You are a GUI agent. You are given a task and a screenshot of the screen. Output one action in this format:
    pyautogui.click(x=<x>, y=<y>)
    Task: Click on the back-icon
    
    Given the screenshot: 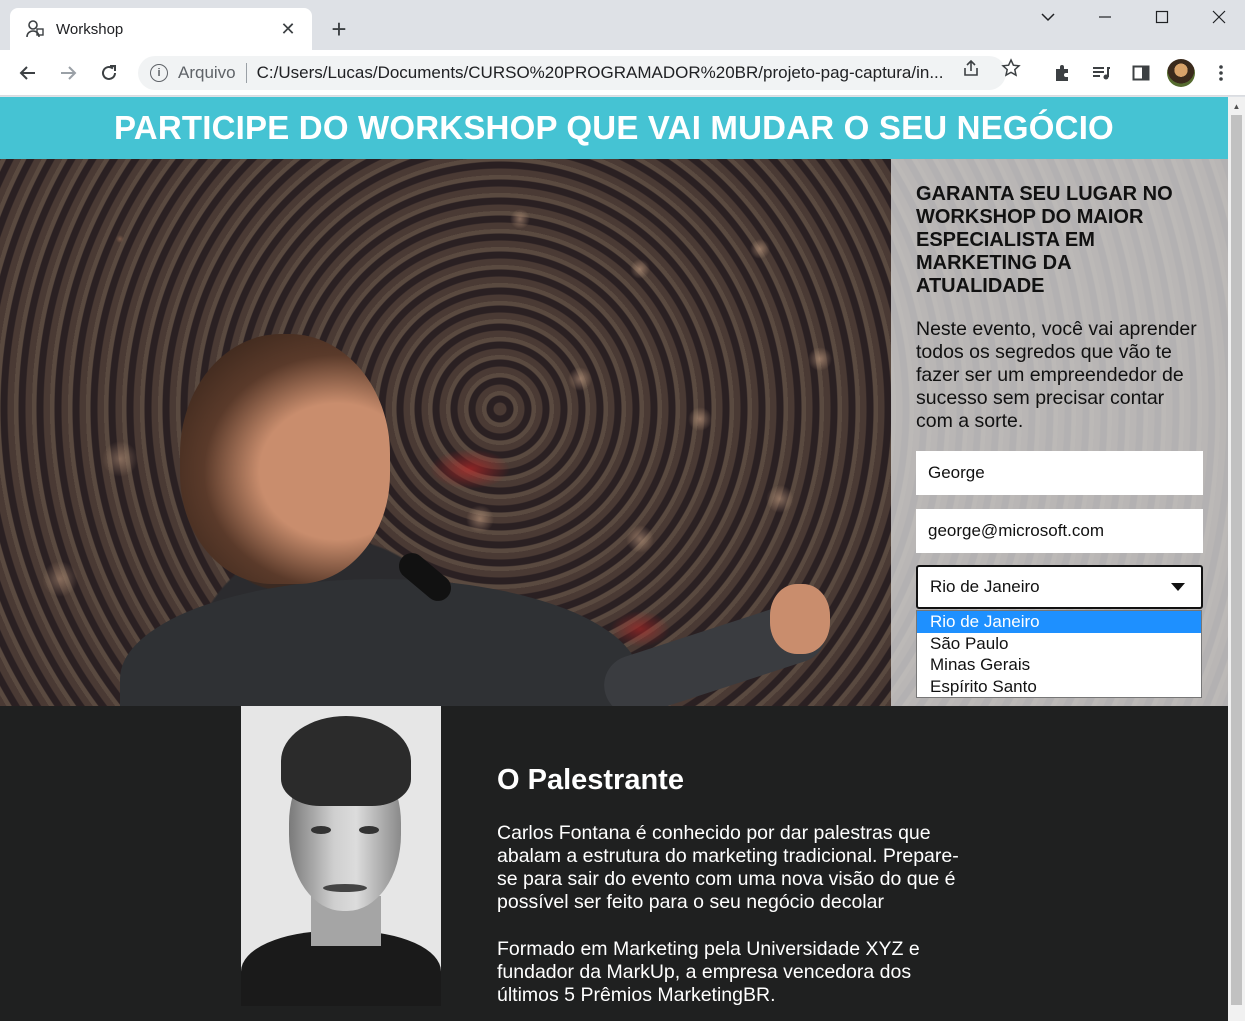 What is the action you would take?
    pyautogui.click(x=28, y=73)
    